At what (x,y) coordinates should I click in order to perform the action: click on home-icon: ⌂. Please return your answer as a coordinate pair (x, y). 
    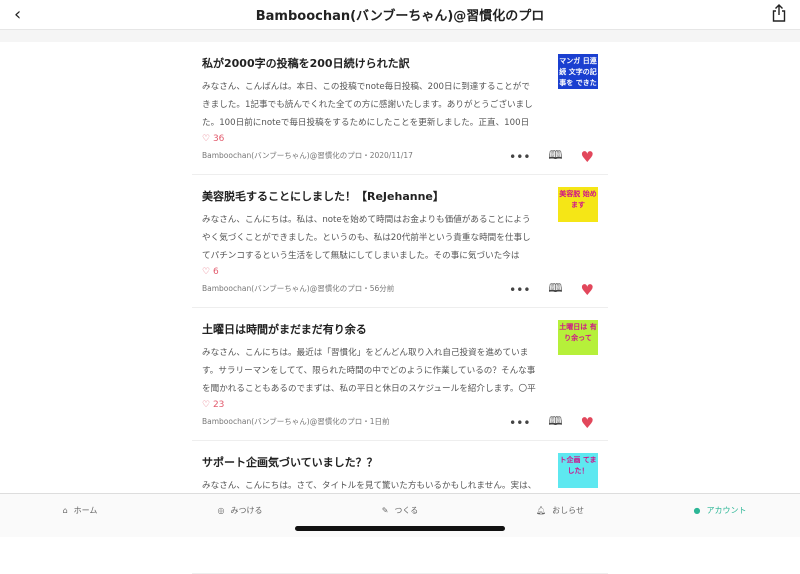
    Looking at the image, I should click on (65, 510).